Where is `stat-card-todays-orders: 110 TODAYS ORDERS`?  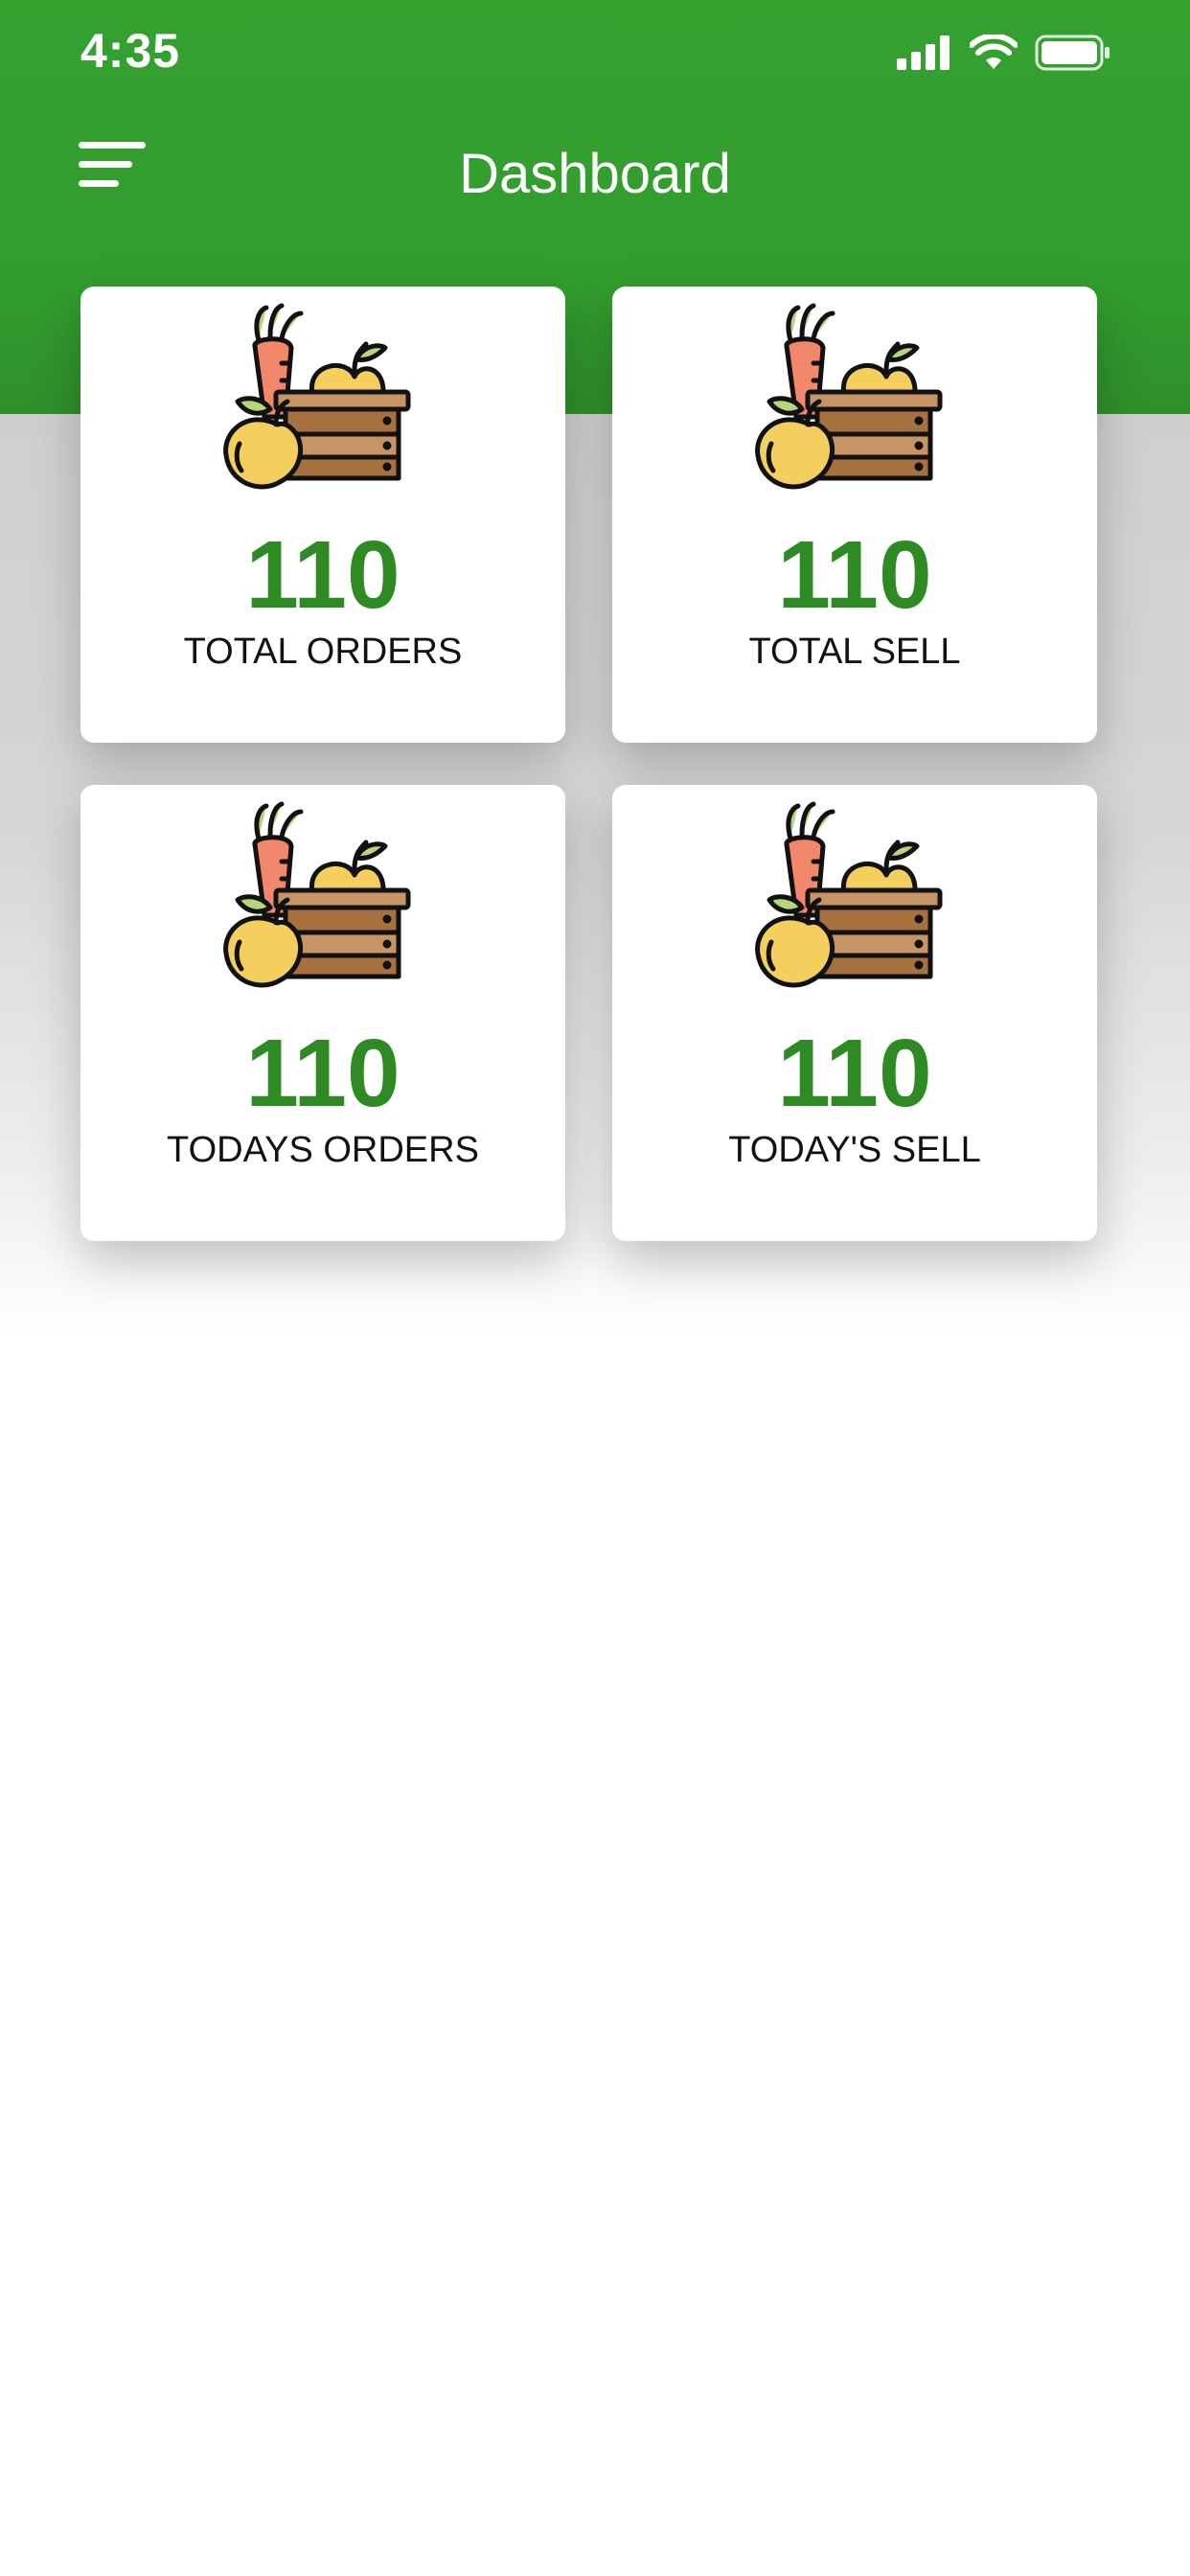
stat-card-todays-orders: 110 TODAYS ORDERS is located at coordinates (323, 1013).